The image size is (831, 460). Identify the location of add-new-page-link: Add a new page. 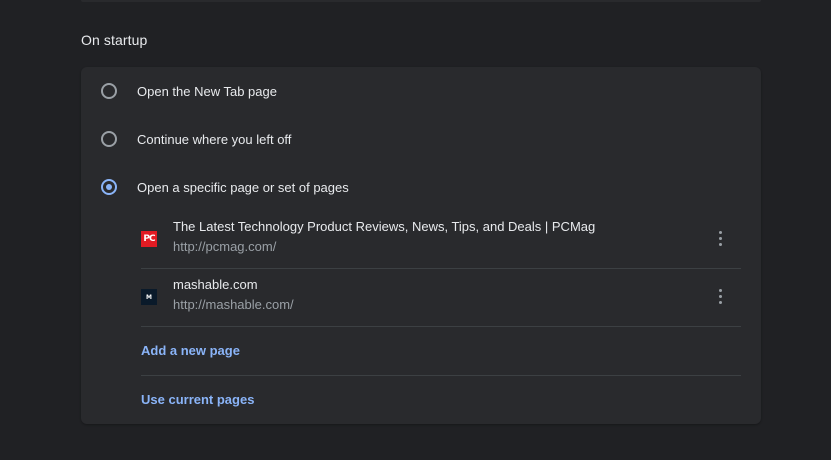
(190, 350).